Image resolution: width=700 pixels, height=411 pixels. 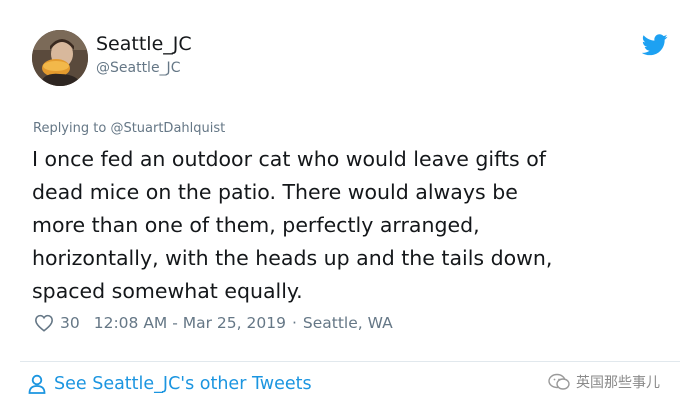 What do you see at coordinates (138, 68) in the screenshot?
I see `user-handle: @Seattle_JC` at bounding box center [138, 68].